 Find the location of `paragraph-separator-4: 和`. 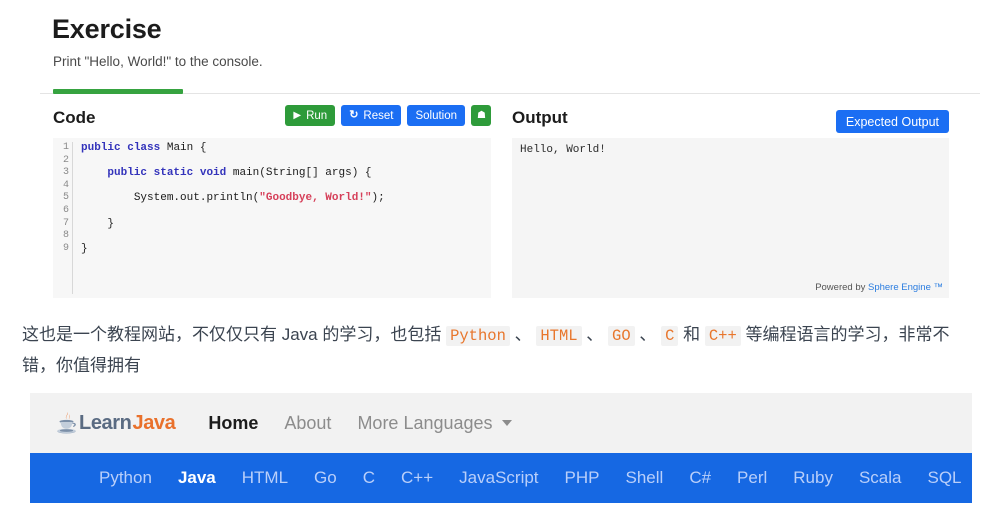

paragraph-separator-4: 和 is located at coordinates (691, 334).